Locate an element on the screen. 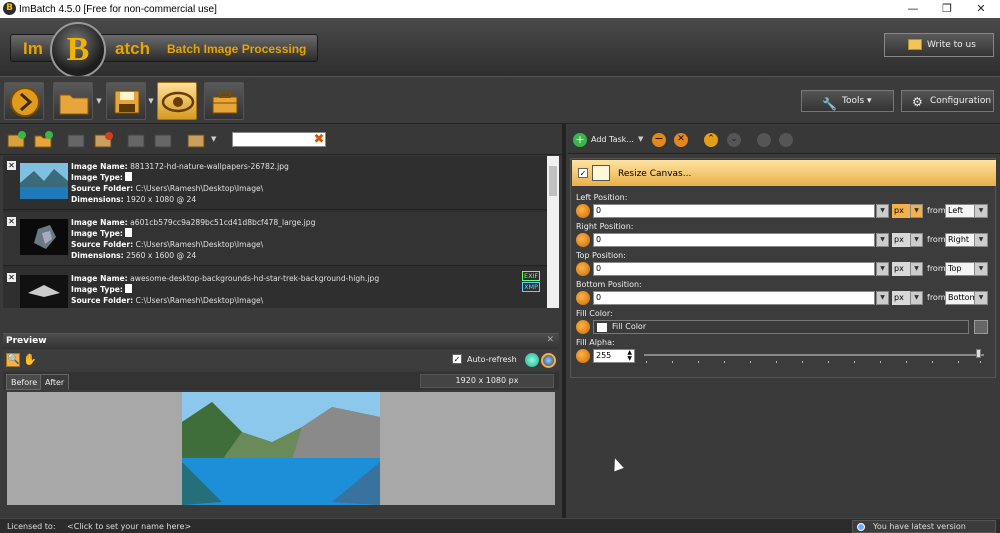 The width and height of the screenshot is (1000, 533). top-position-row: 0 ▼ px ▼ from Top ▼ is located at coordinates (783, 269).